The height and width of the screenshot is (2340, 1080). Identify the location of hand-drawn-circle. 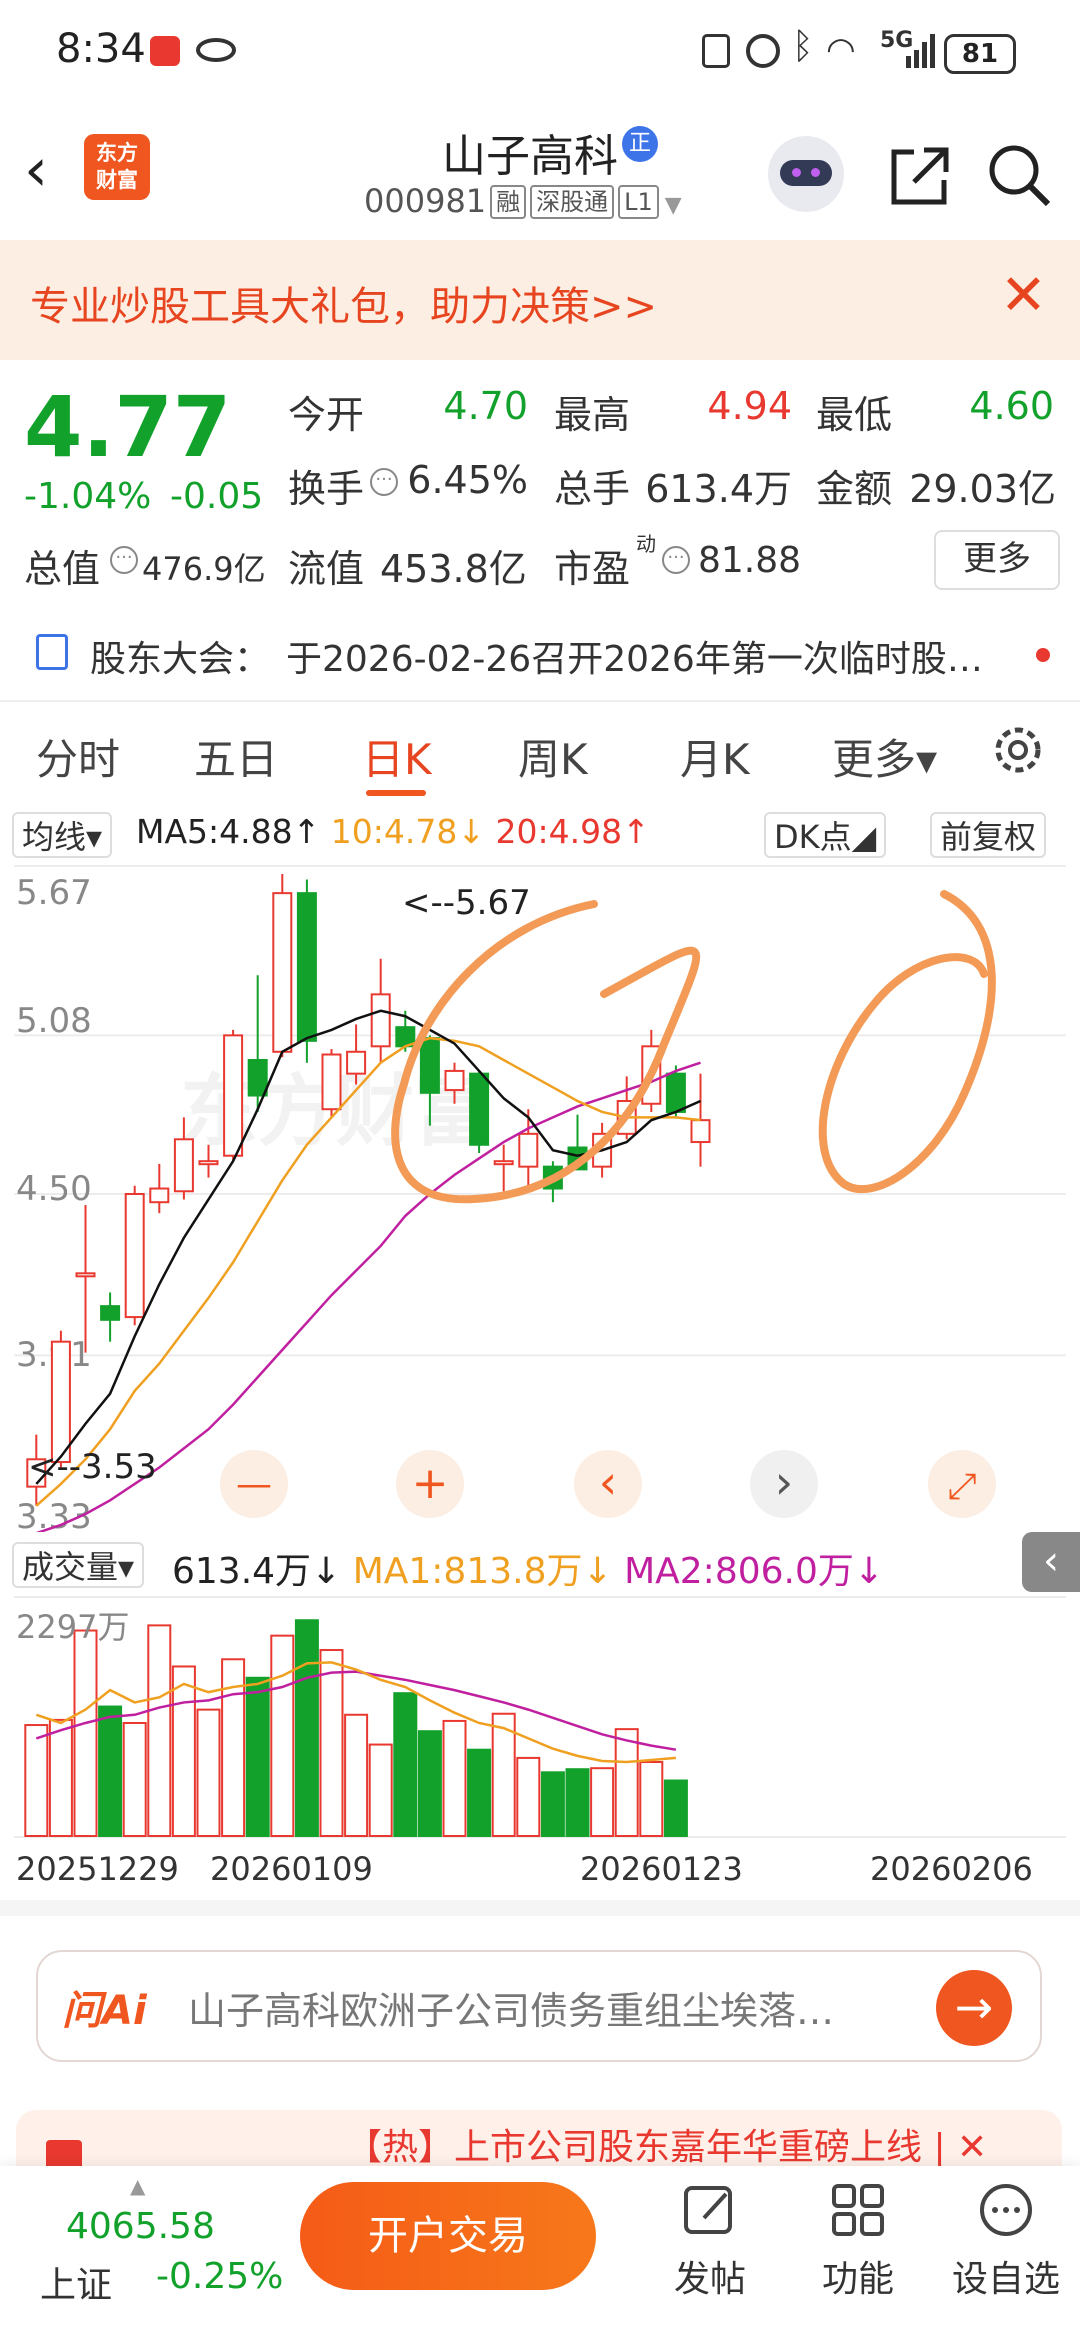
(907, 1041).